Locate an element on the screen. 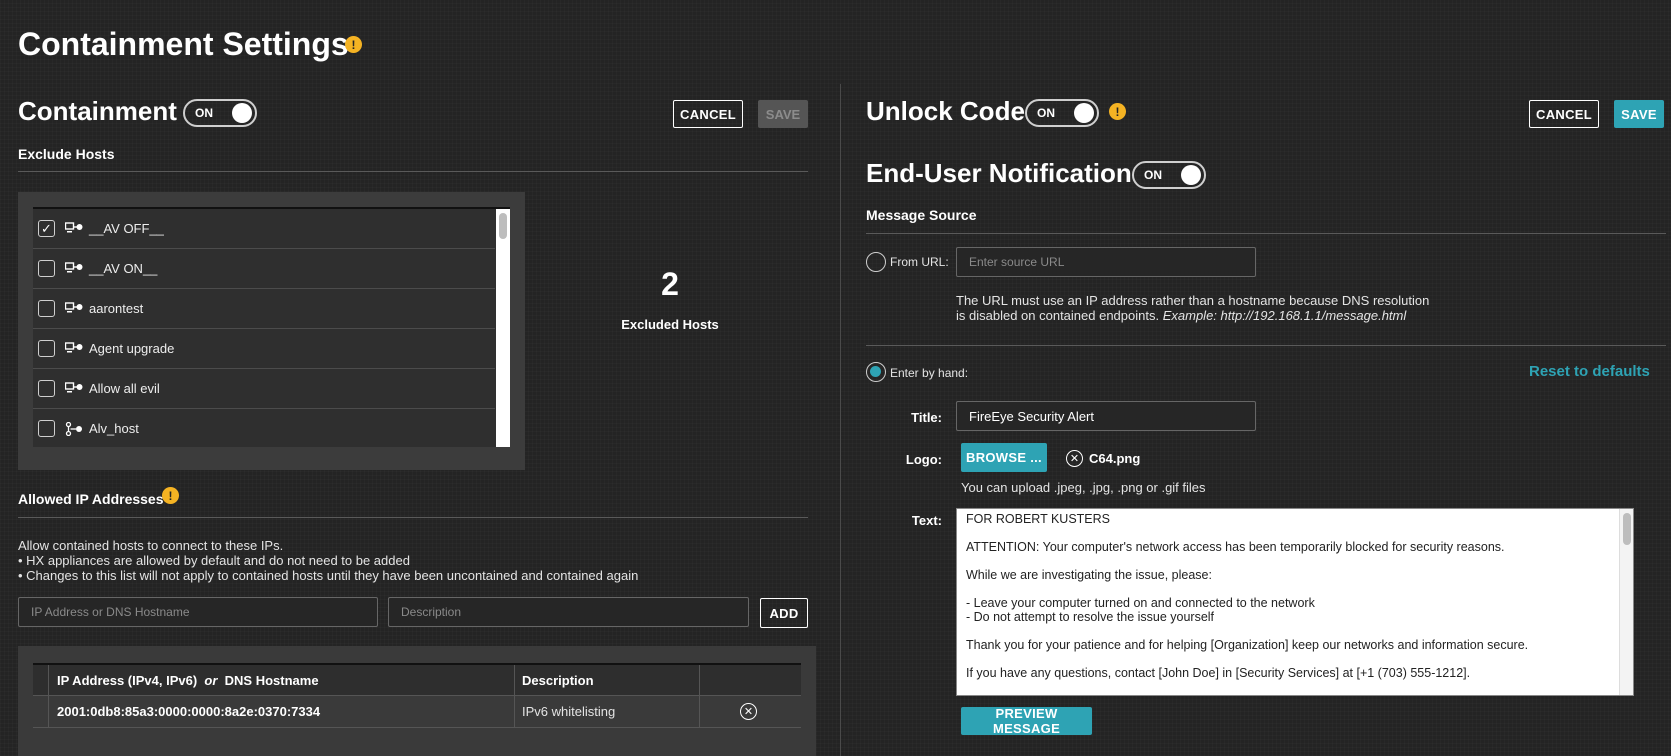 This screenshot has width=1671, height=756. from-url-label: From URL: is located at coordinates (919, 262).